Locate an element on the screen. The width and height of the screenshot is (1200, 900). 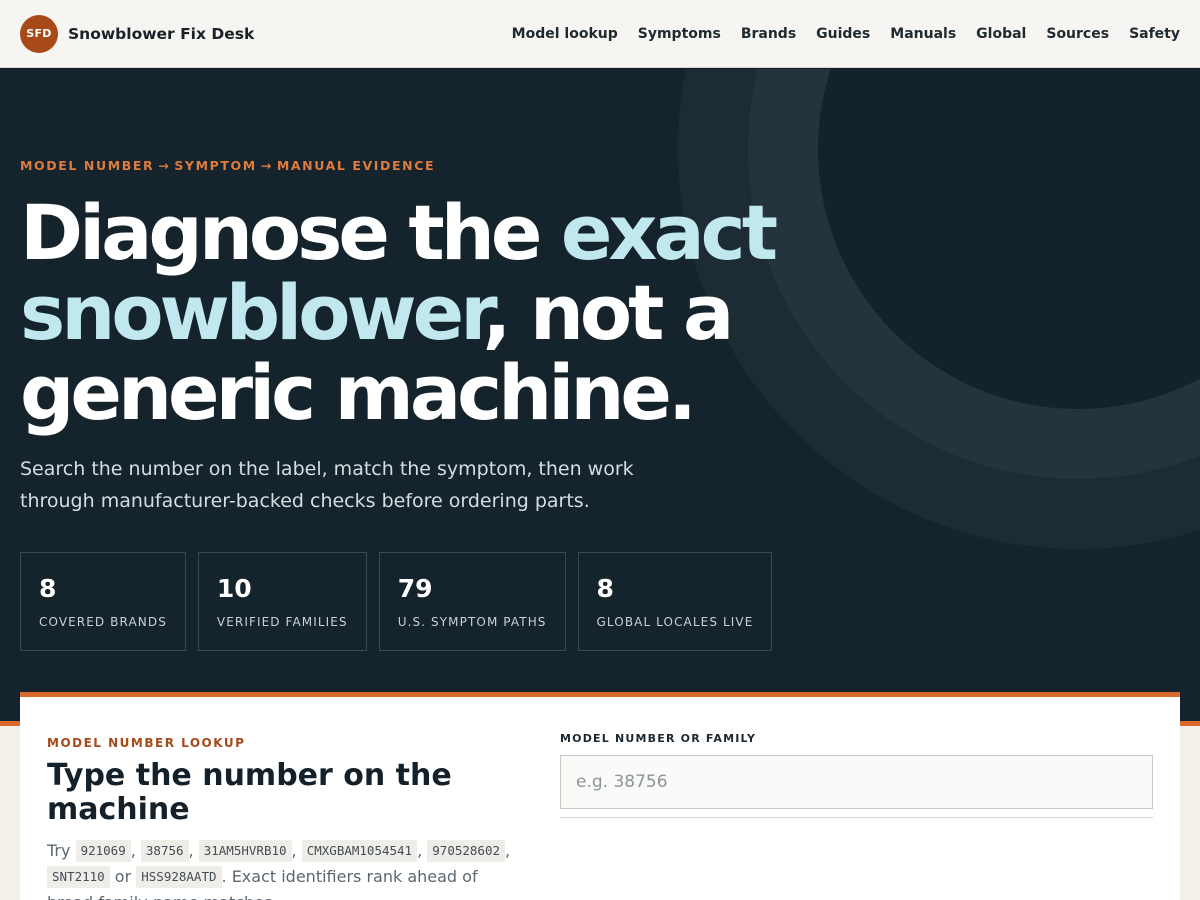
model-number-input is located at coordinates (856, 782).